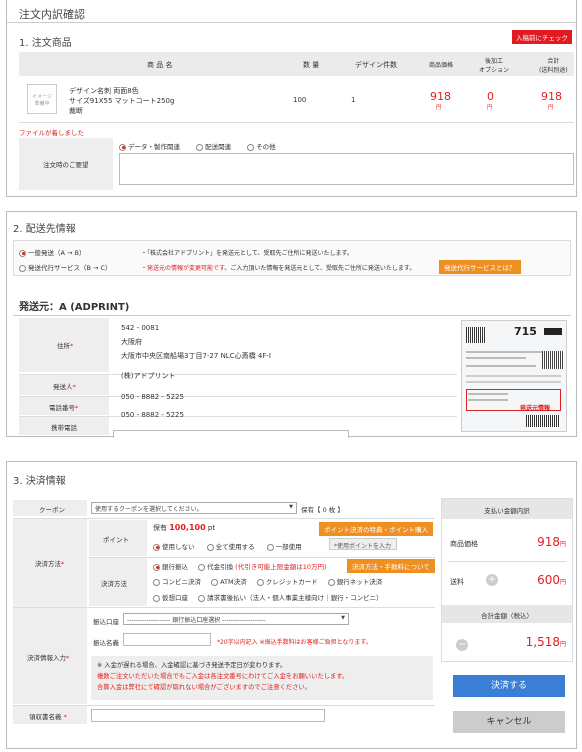 The height and width of the screenshot is (752, 582). What do you see at coordinates (490, 108) in the screenshot?
I see `option-yen: 円` at bounding box center [490, 108].